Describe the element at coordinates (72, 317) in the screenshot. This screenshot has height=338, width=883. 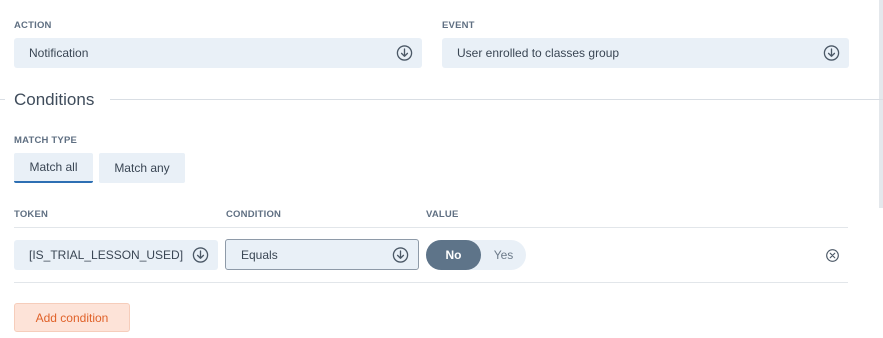
I see `add-condition-button: Add condition` at that location.